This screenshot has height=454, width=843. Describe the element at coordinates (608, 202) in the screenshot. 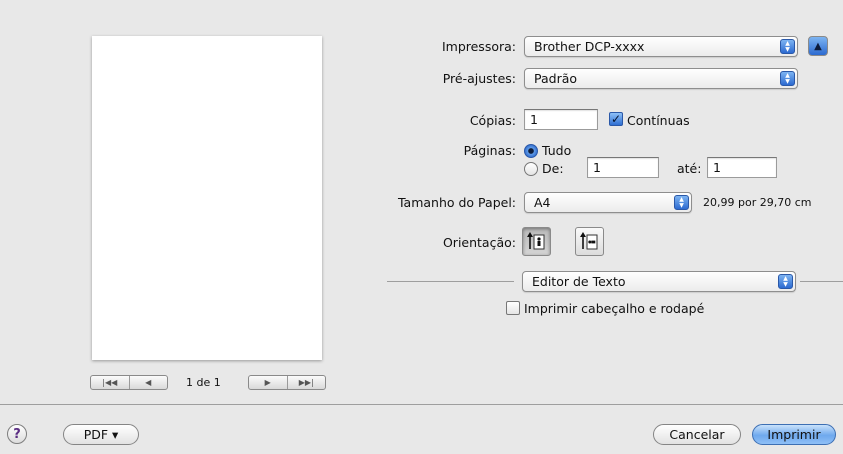

I see `paper-size-popup: A4 ▲ ▼` at that location.